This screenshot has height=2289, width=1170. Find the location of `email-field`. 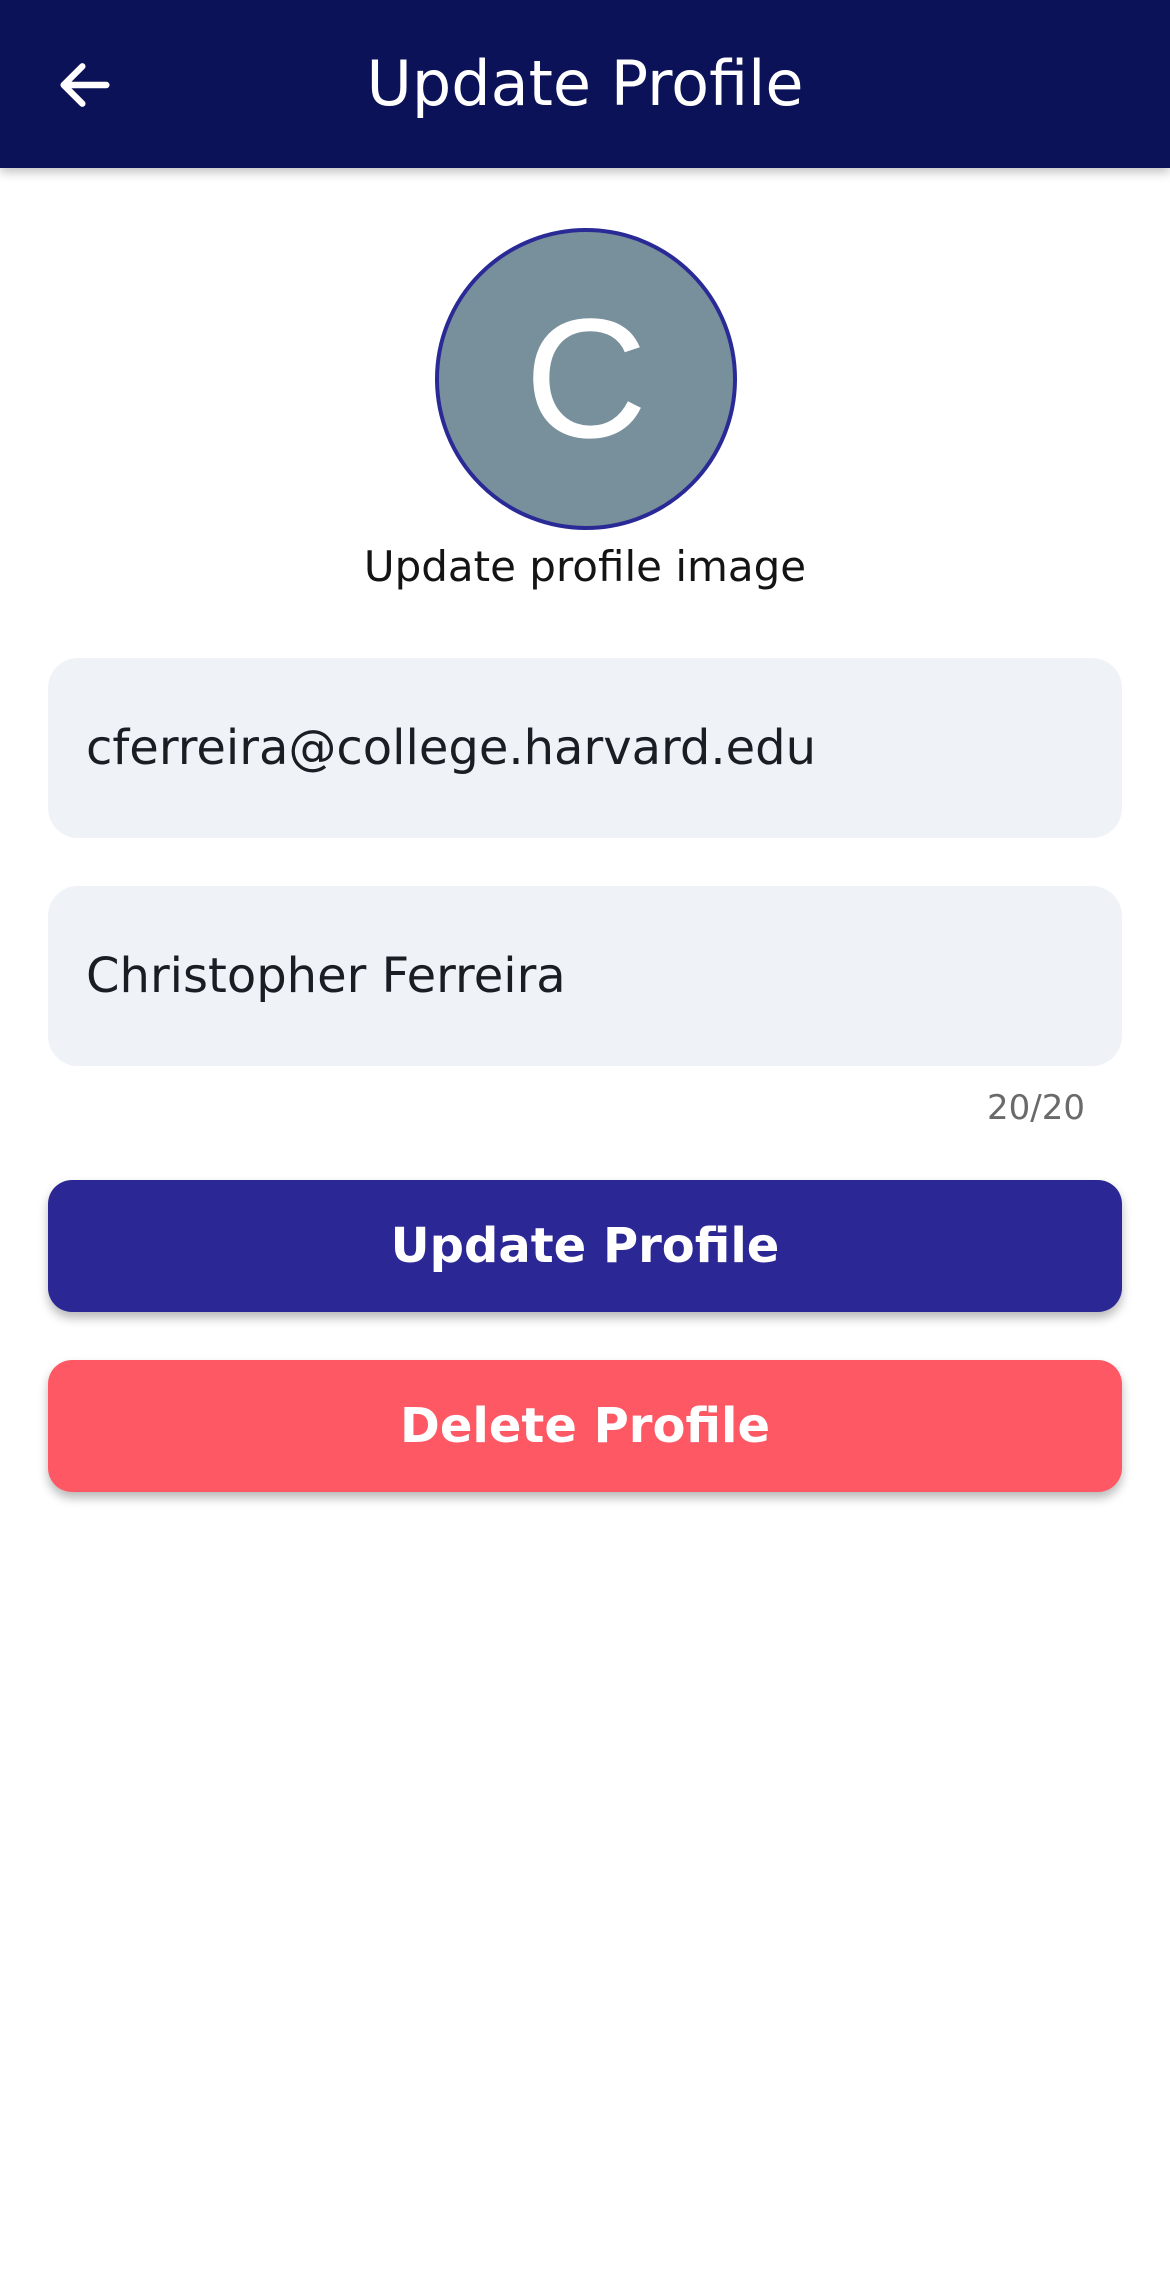

email-field is located at coordinates (585, 748).